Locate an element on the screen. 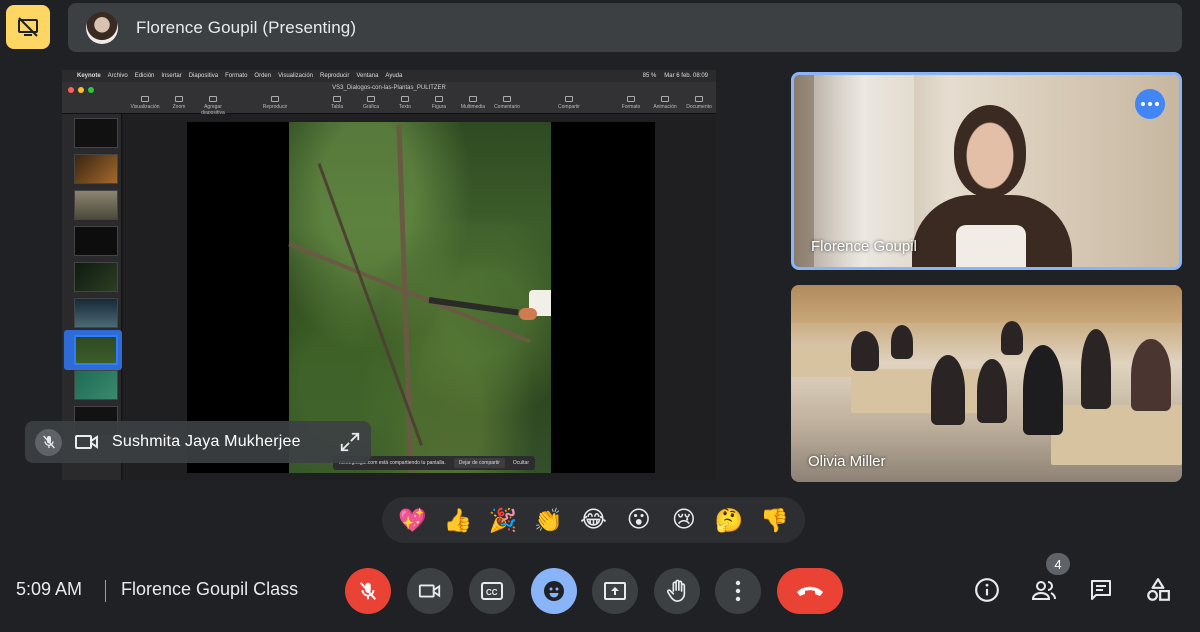 The image size is (1200, 632). raise-hand-button is located at coordinates (677, 591).